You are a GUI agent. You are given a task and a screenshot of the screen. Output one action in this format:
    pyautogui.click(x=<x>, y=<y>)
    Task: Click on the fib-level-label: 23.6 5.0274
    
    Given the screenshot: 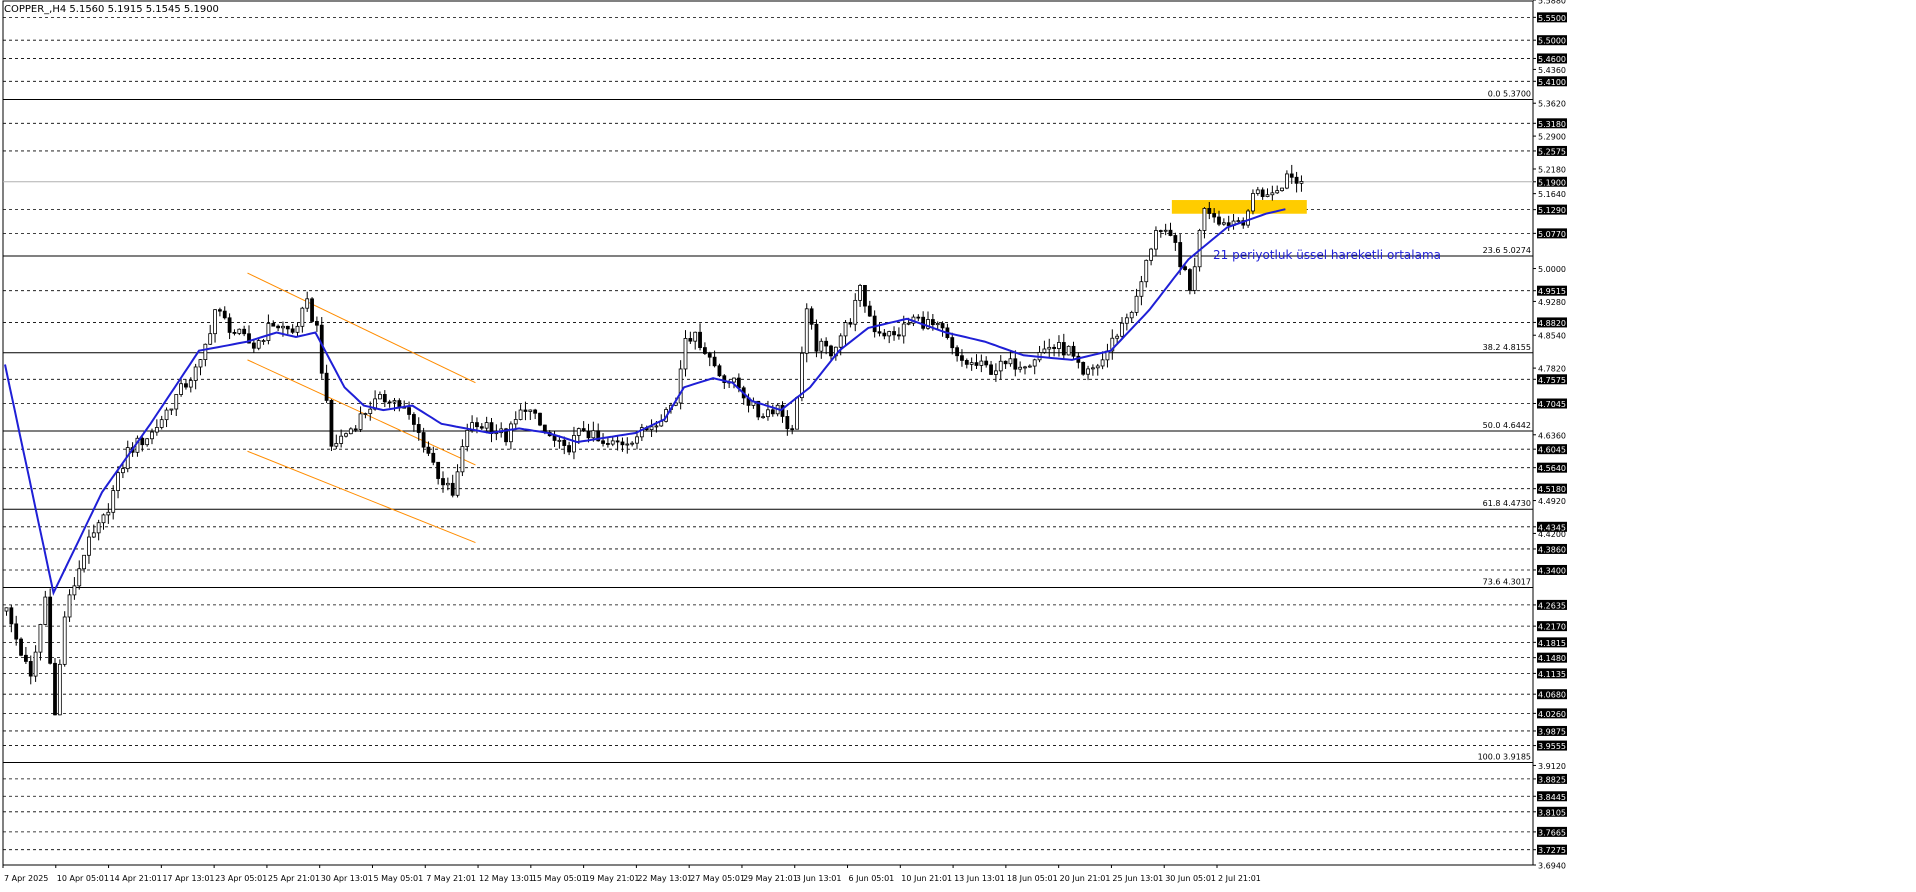 What is the action you would take?
    pyautogui.click(x=1507, y=250)
    